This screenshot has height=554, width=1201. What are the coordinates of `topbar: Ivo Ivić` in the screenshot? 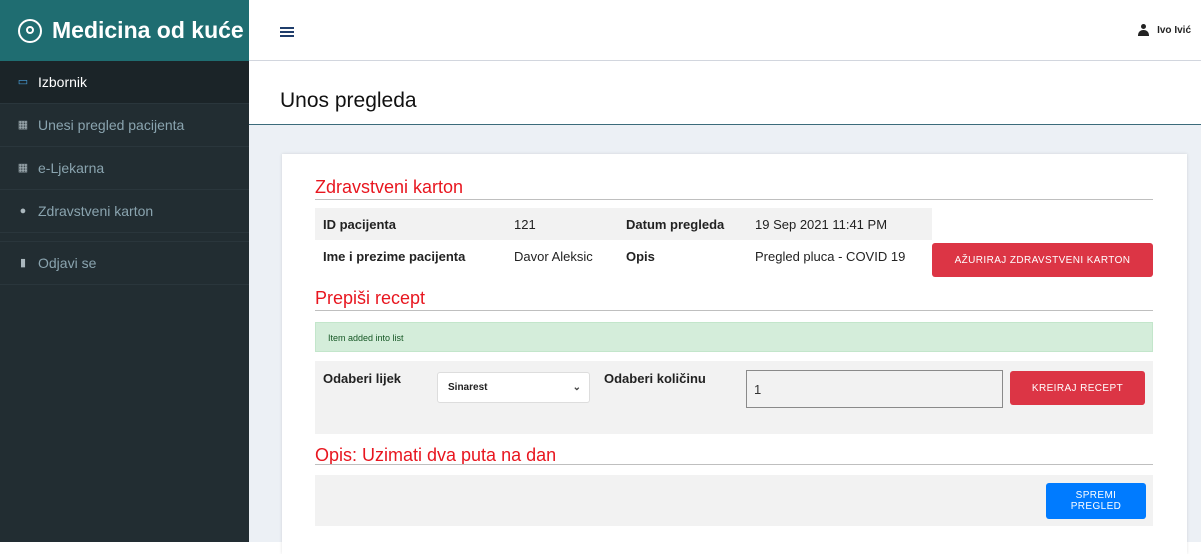 It's located at (725, 30).